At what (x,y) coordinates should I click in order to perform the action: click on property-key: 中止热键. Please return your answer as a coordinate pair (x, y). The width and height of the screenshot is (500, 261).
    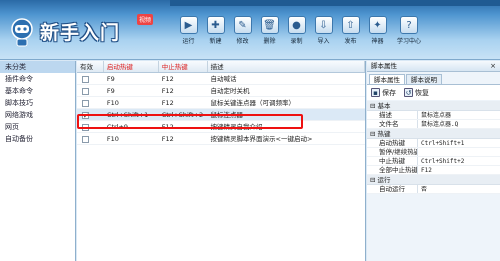
    Looking at the image, I should click on (392, 161).